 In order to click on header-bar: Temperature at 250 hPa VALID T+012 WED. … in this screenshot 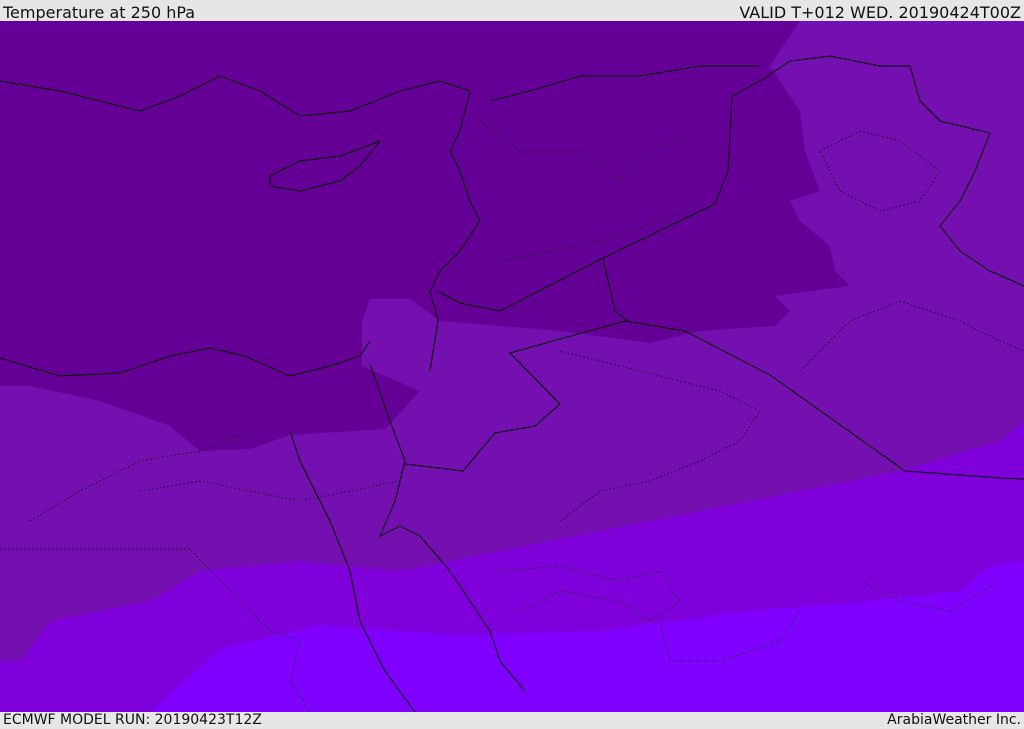, I will do `click(512, 11)`.